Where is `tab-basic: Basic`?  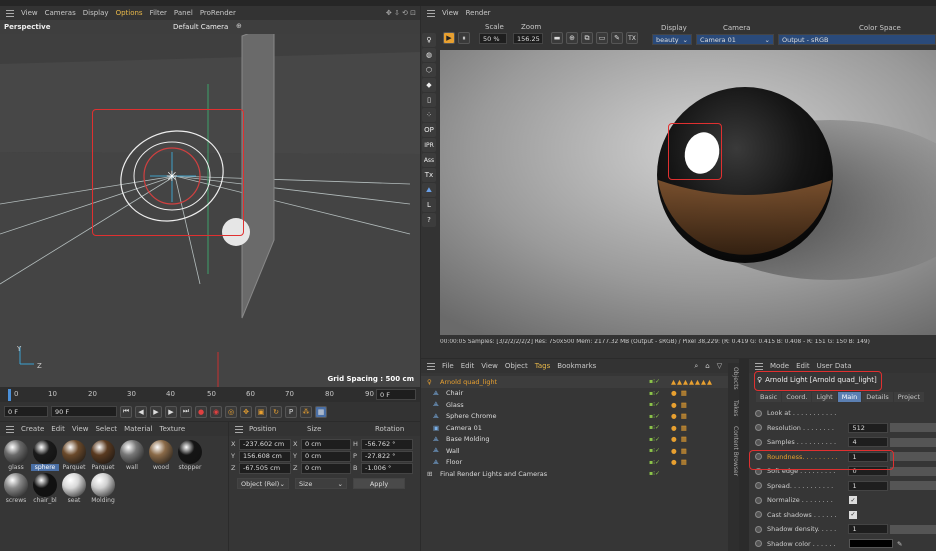
tab-basic: Basic is located at coordinates (769, 397).